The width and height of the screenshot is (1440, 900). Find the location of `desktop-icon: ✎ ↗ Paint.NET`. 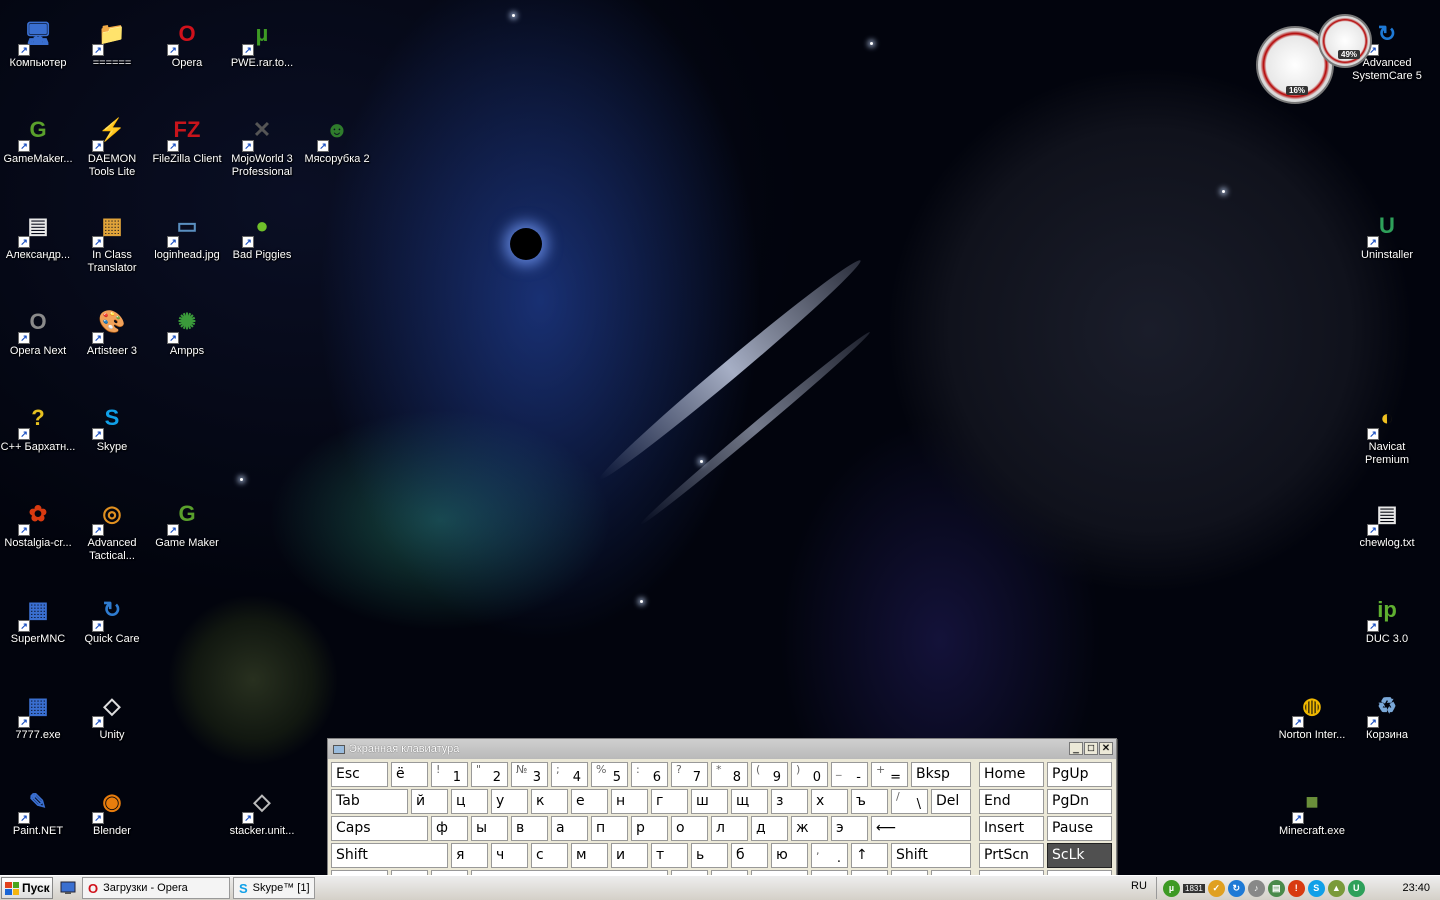

desktop-icon: ✎ ↗ Paint.NET is located at coordinates (38, 819).